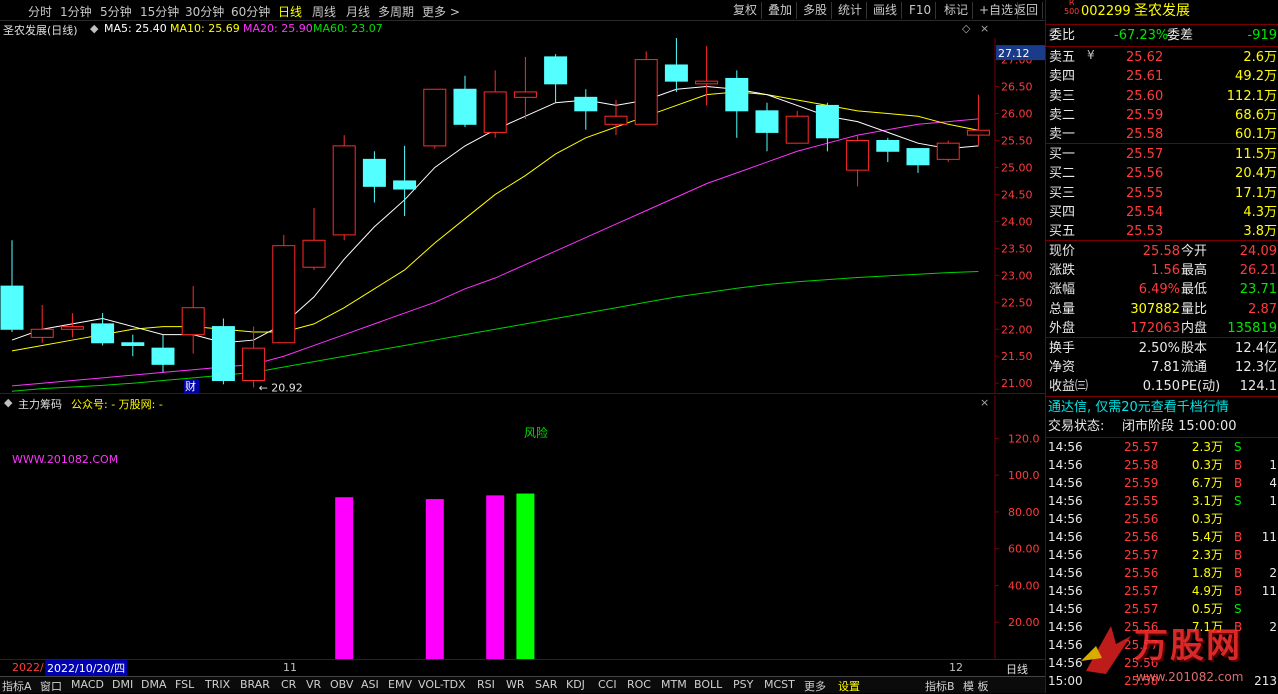  What do you see at coordinates (1017, 248) in the screenshot?
I see `y-tick-label: 23.50` at bounding box center [1017, 248].